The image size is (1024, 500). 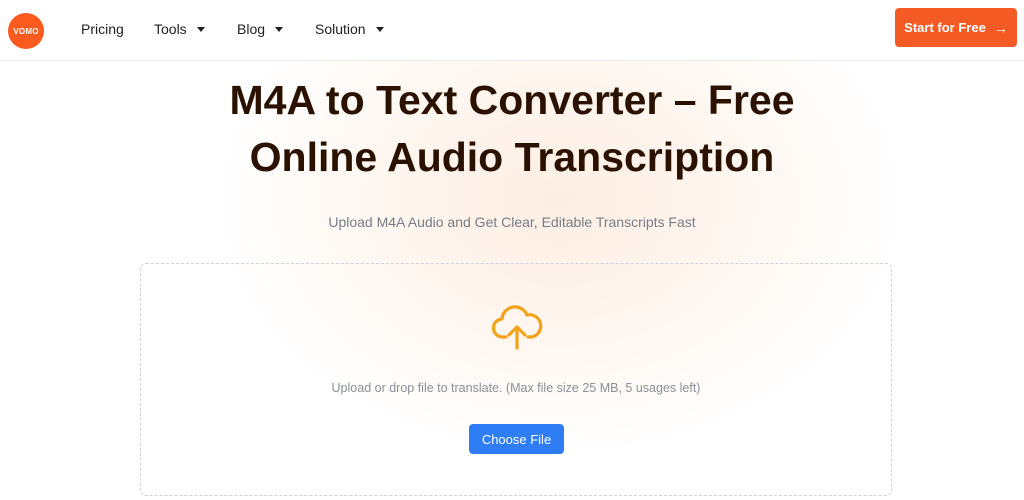 What do you see at coordinates (945, 27) in the screenshot?
I see `start-for-free-label: Start for Free` at bounding box center [945, 27].